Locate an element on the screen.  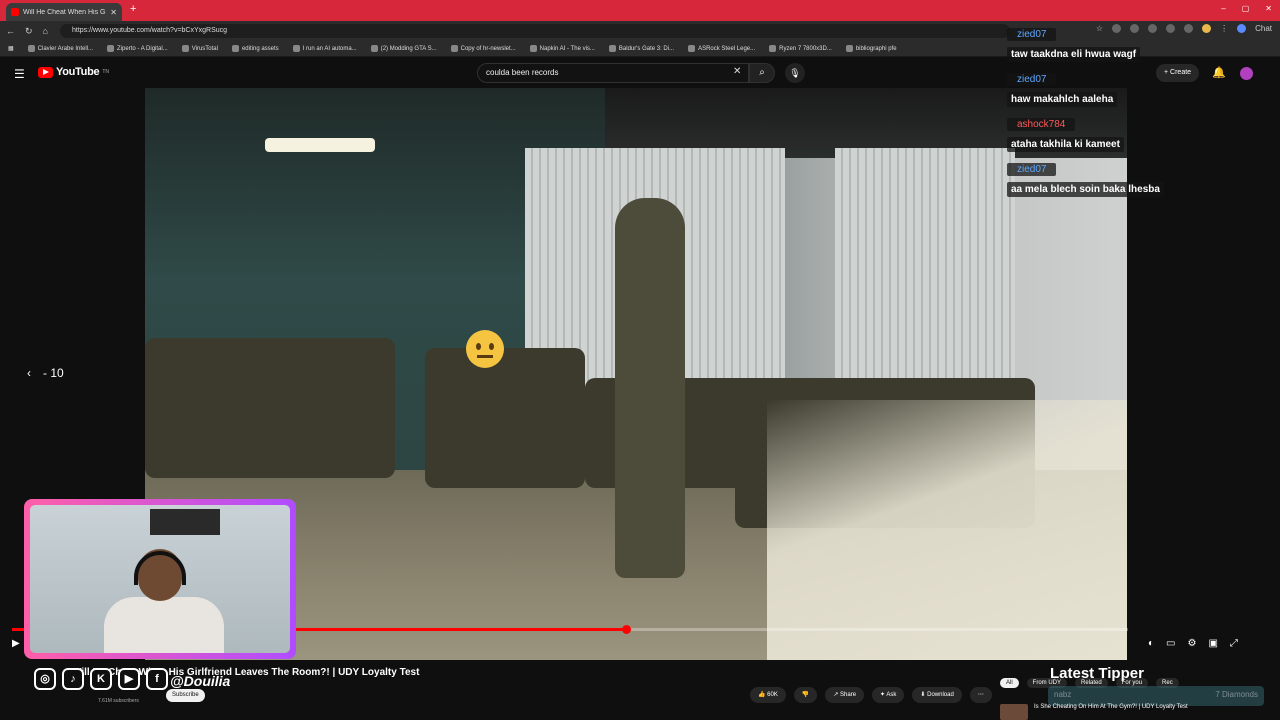
bookmark-item: editing assets is located at coordinates (255, 48).